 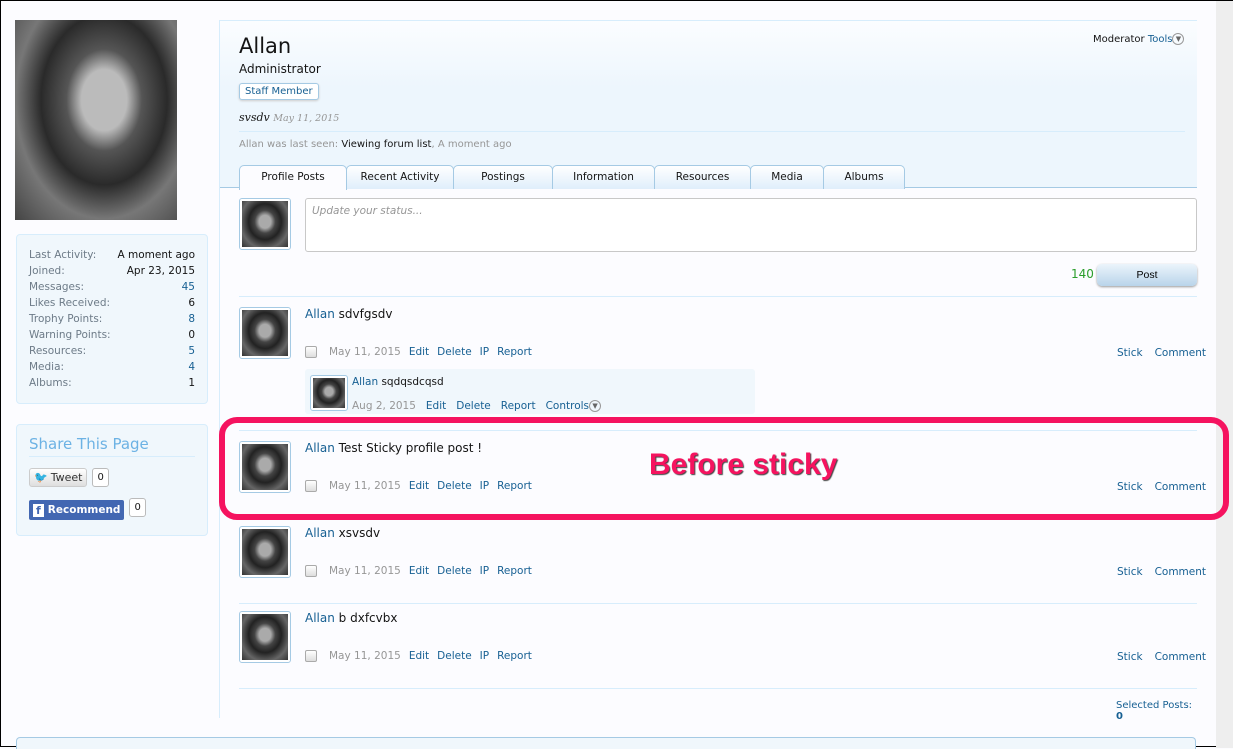 I want to click on share-title: Share This Page, so click(x=112, y=446).